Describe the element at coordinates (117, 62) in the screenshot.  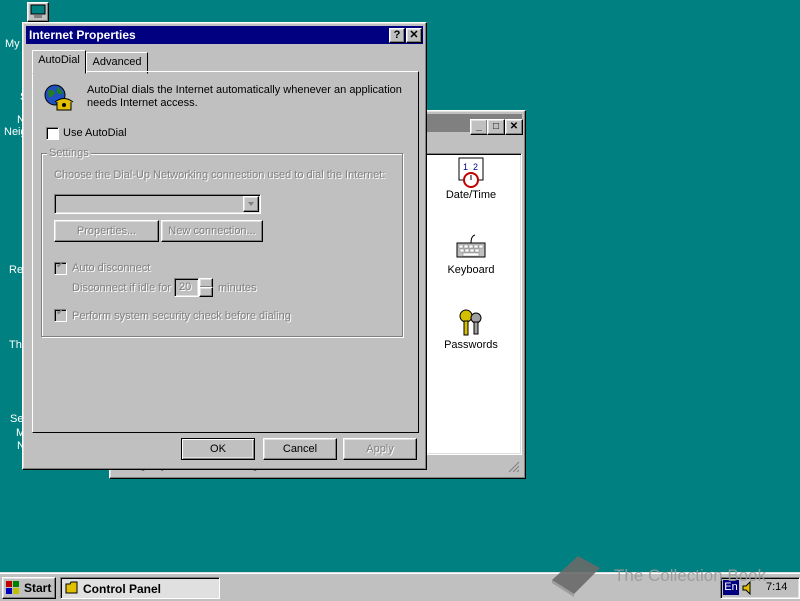
I see `tab-advanced-label: Advanced` at that location.